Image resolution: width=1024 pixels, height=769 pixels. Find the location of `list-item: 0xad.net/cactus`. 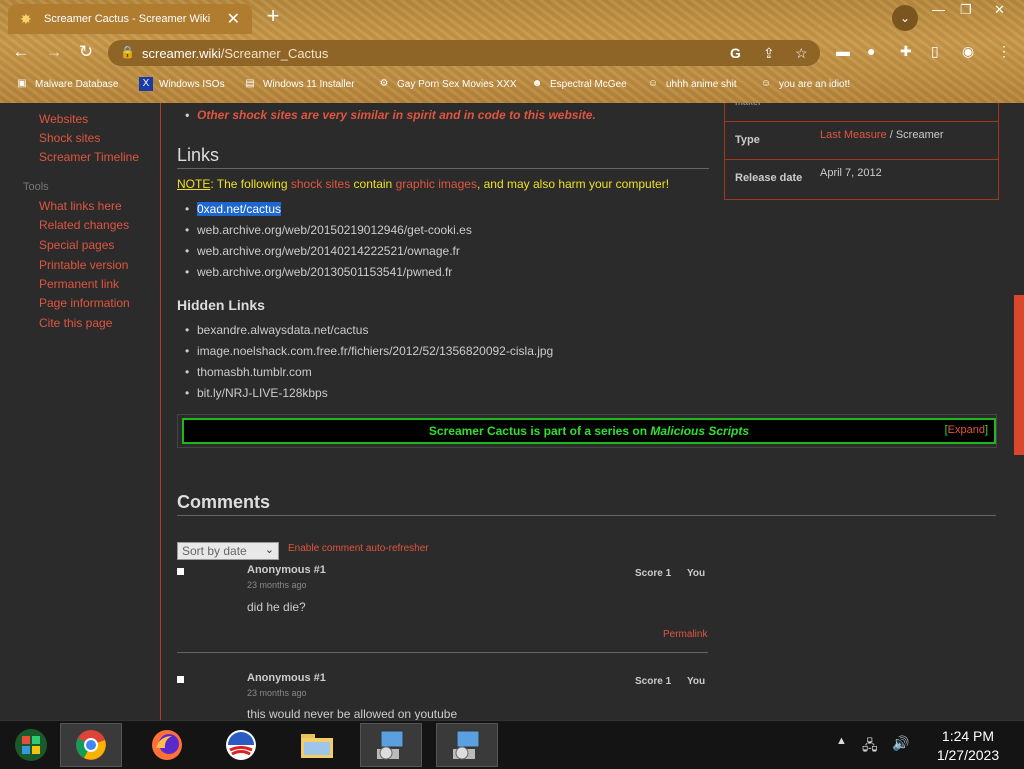

list-item: 0xad.net/cactus is located at coordinates (233, 209).